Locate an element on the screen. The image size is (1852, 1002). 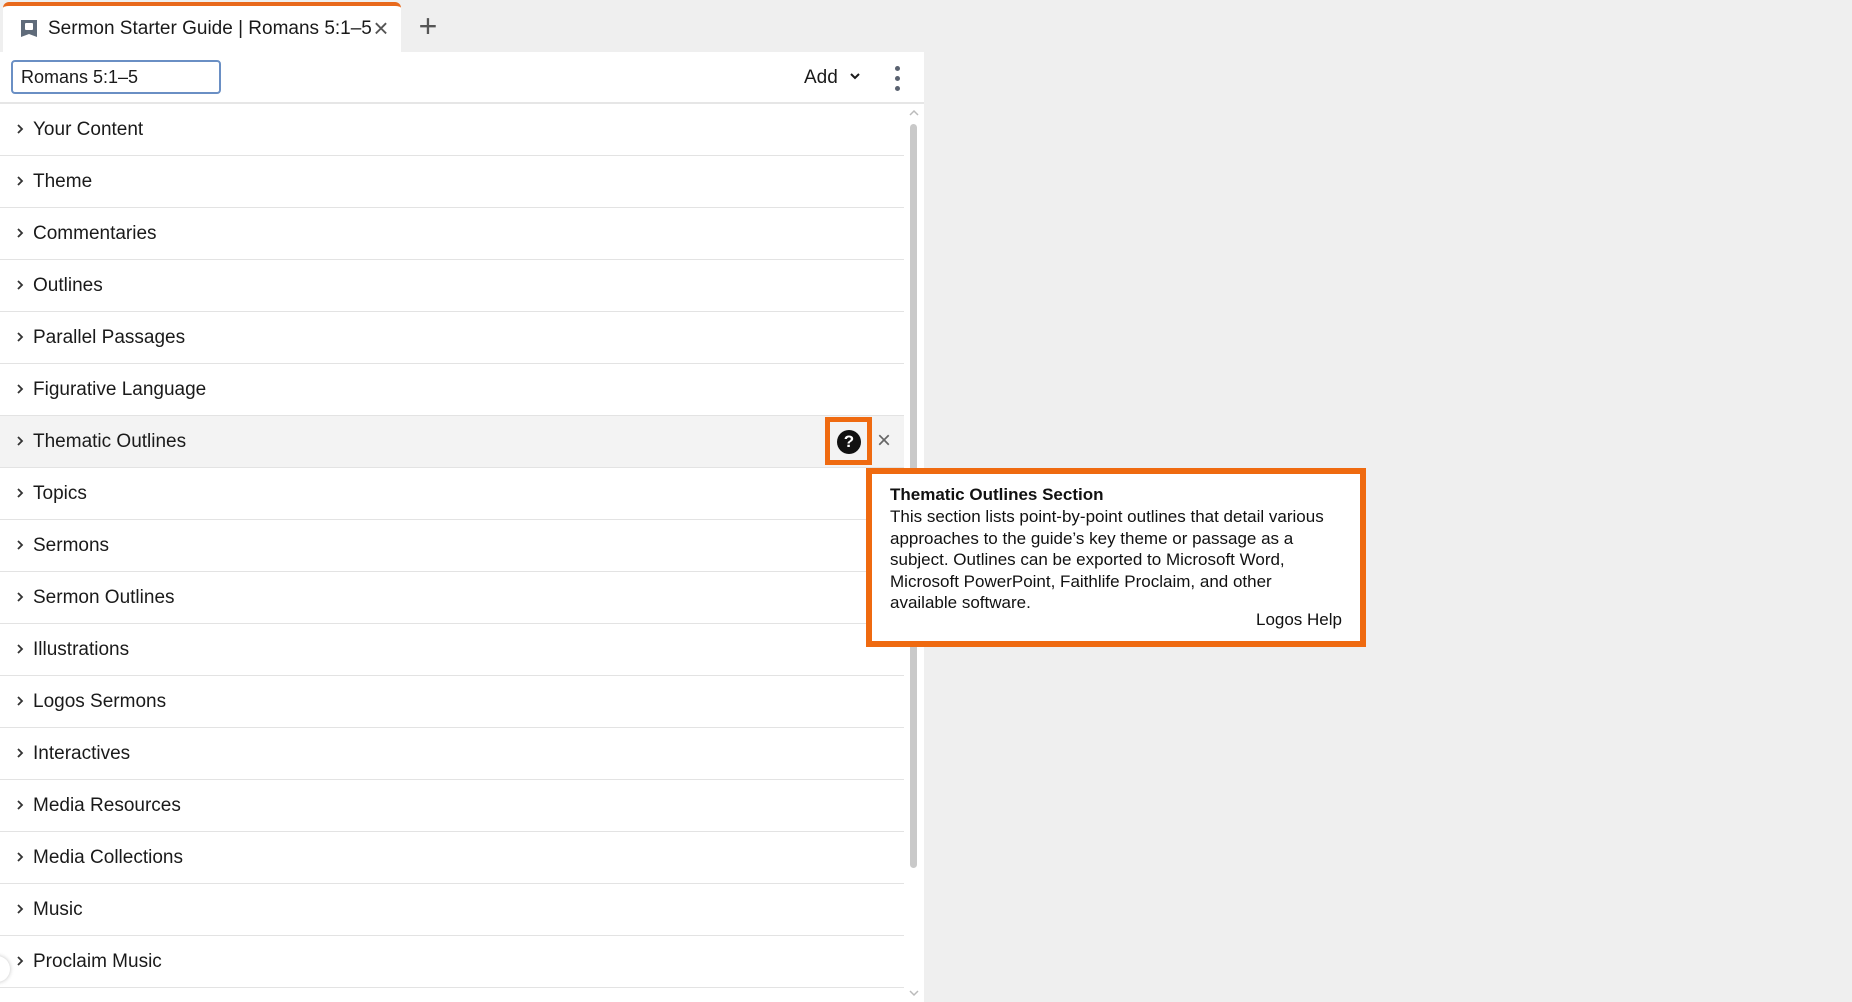
add-button: Add is located at coordinates (832, 78).